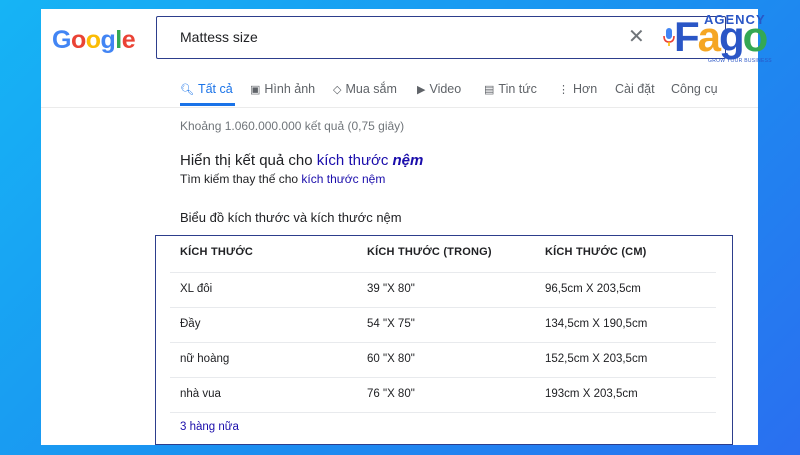  I want to click on table-cell: 76 "X 80", so click(391, 394).